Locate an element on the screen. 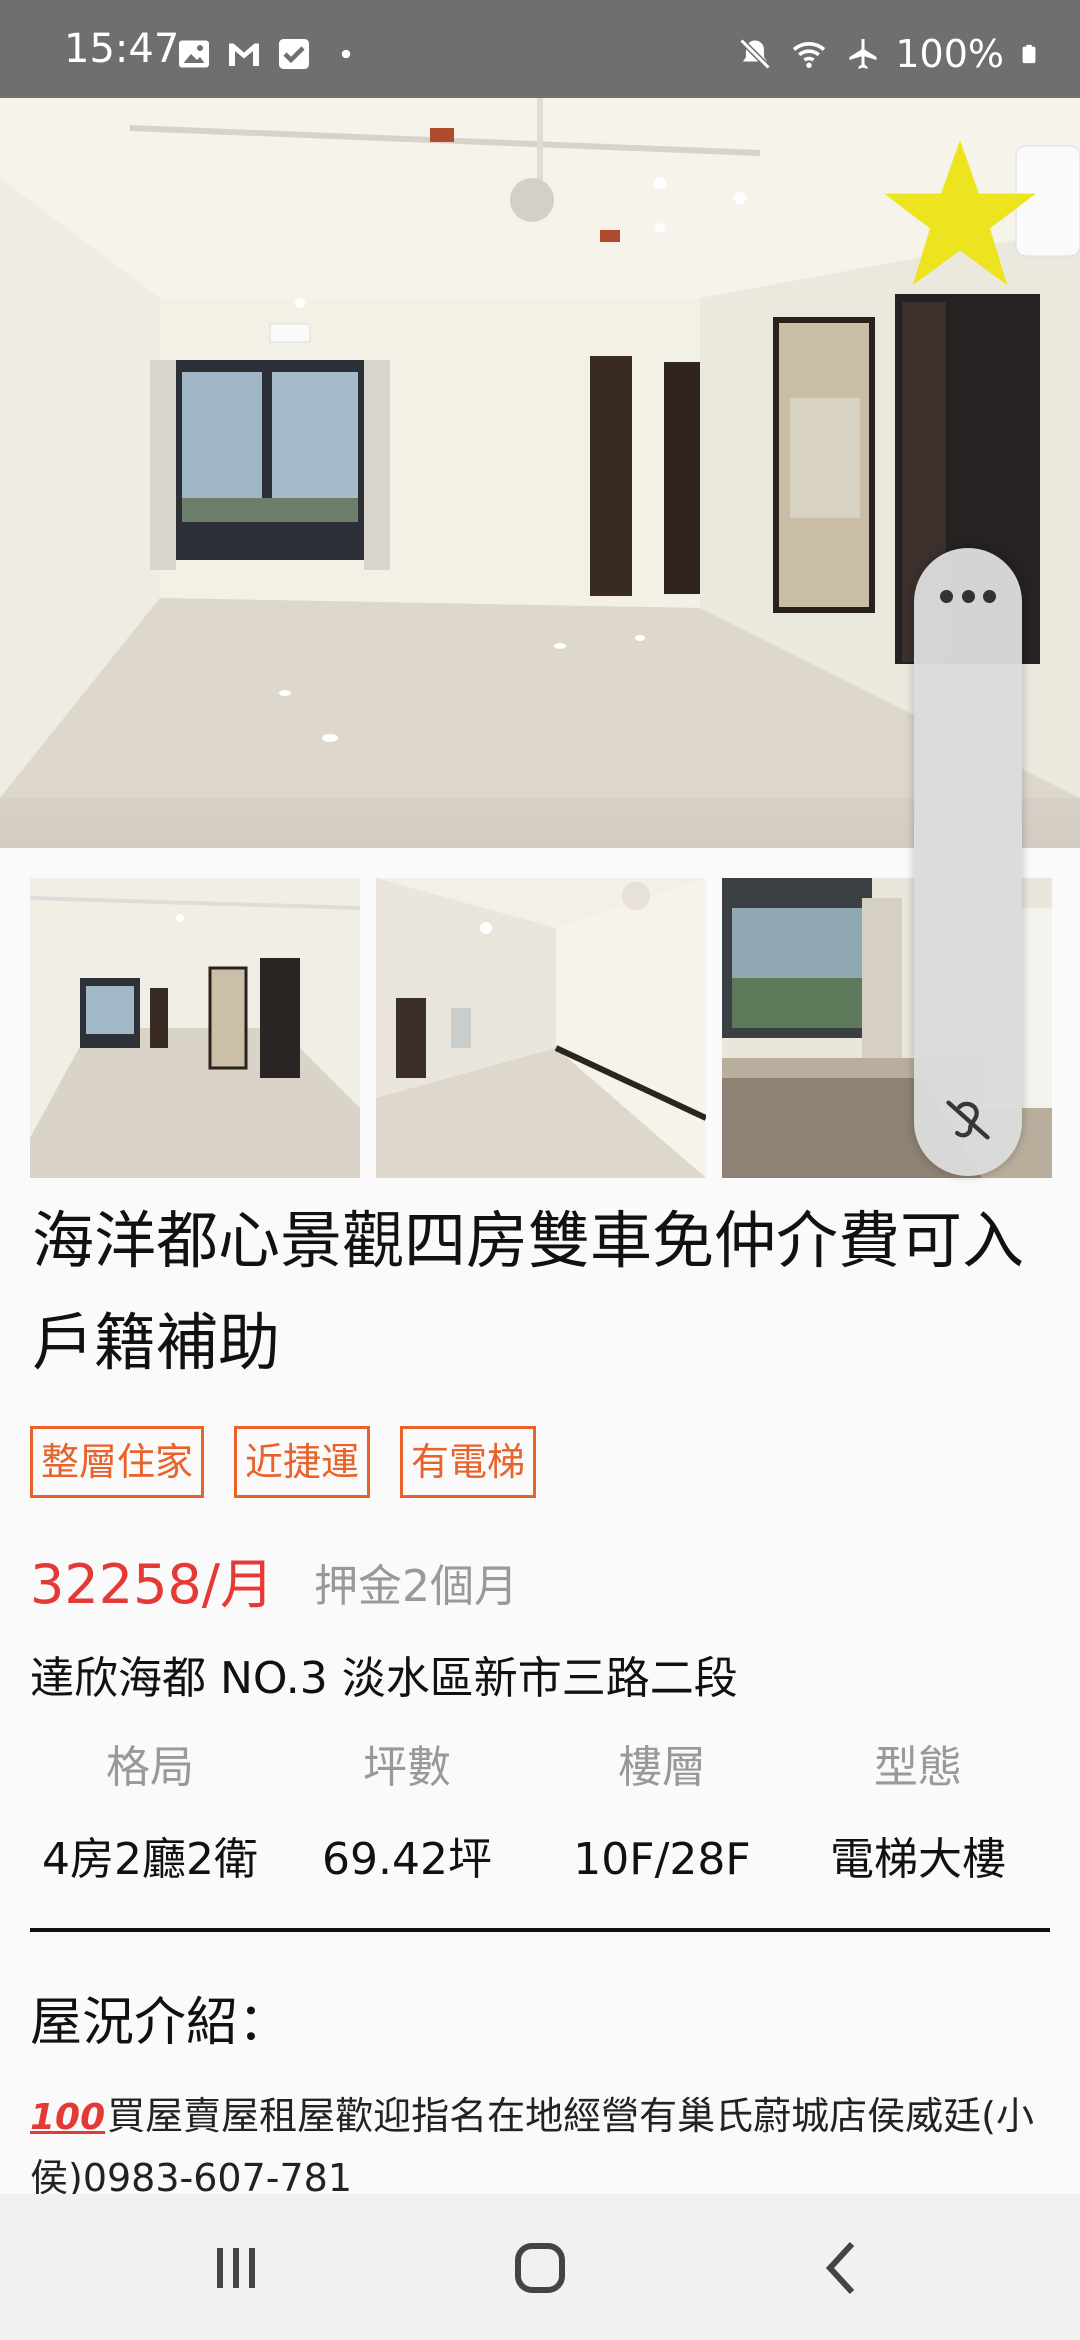 This screenshot has width=1080, height=2340. battery-percent: 100% is located at coordinates (949, 54).